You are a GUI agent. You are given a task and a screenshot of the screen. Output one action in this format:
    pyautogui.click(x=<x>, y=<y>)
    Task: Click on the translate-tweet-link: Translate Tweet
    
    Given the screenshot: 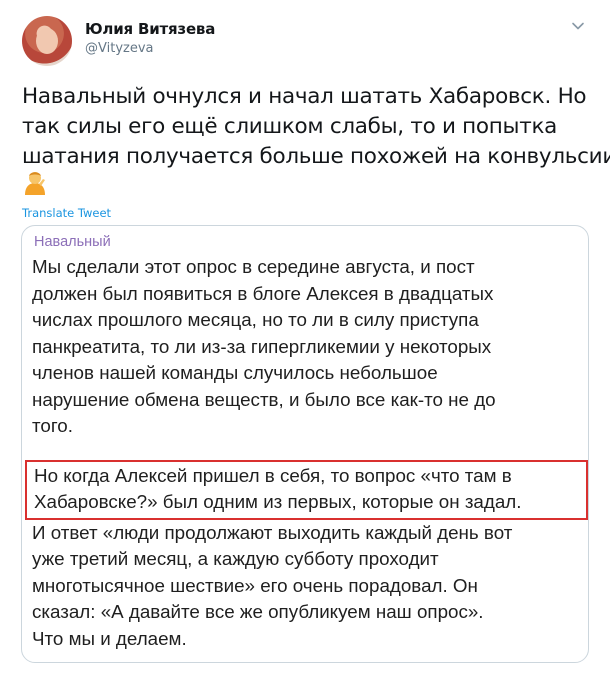 What is the action you would take?
    pyautogui.click(x=66, y=213)
    